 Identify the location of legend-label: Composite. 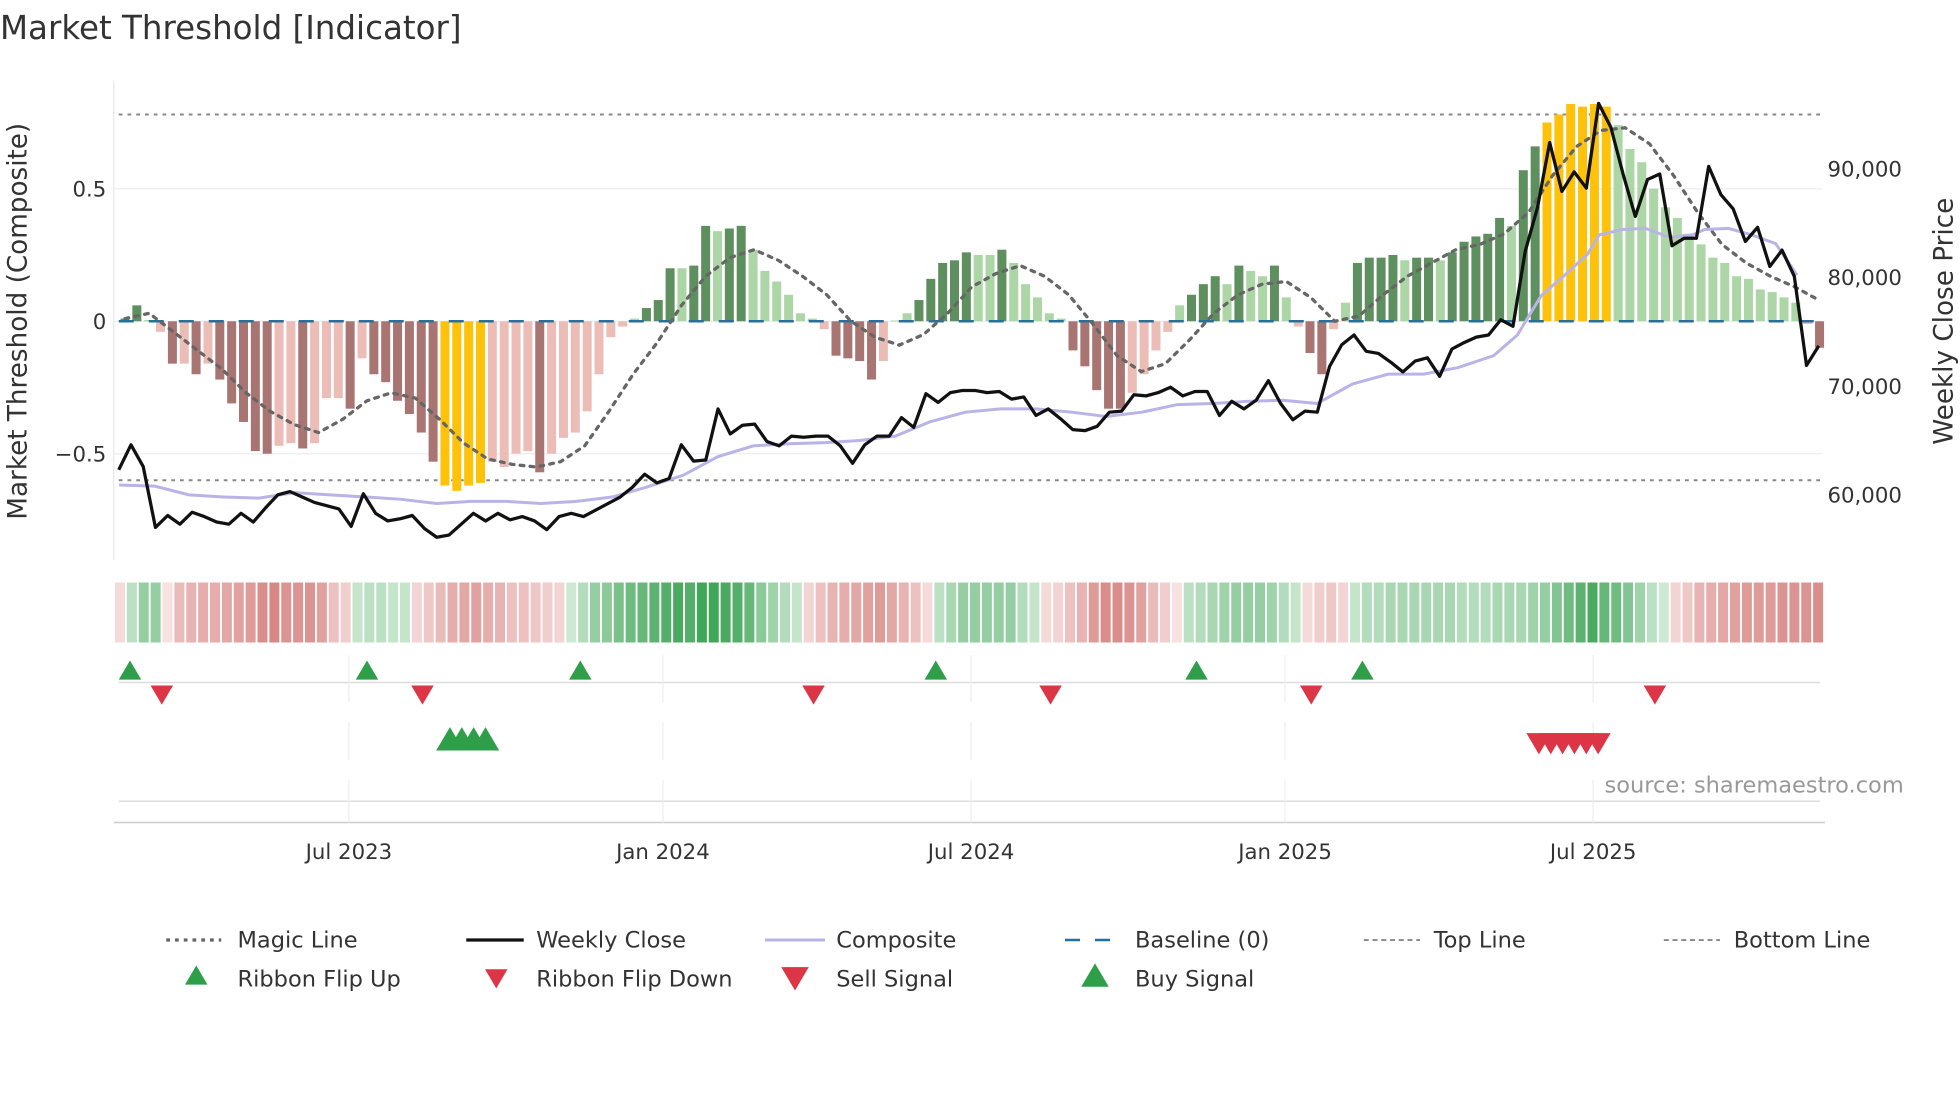
(896, 941).